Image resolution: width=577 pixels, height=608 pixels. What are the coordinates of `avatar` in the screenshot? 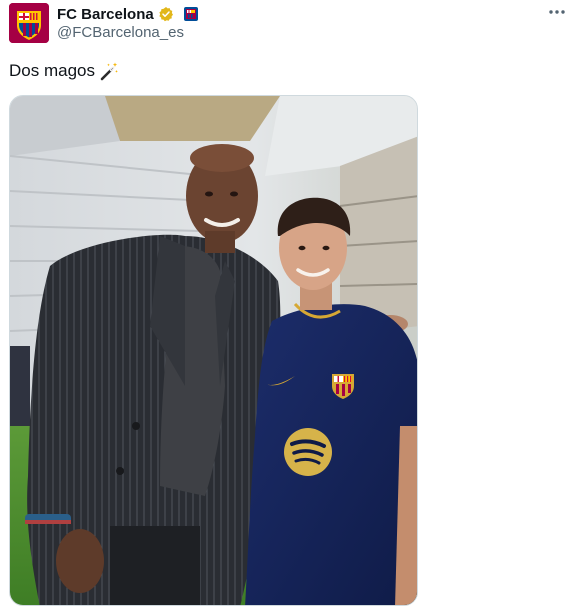 It's located at (29, 23).